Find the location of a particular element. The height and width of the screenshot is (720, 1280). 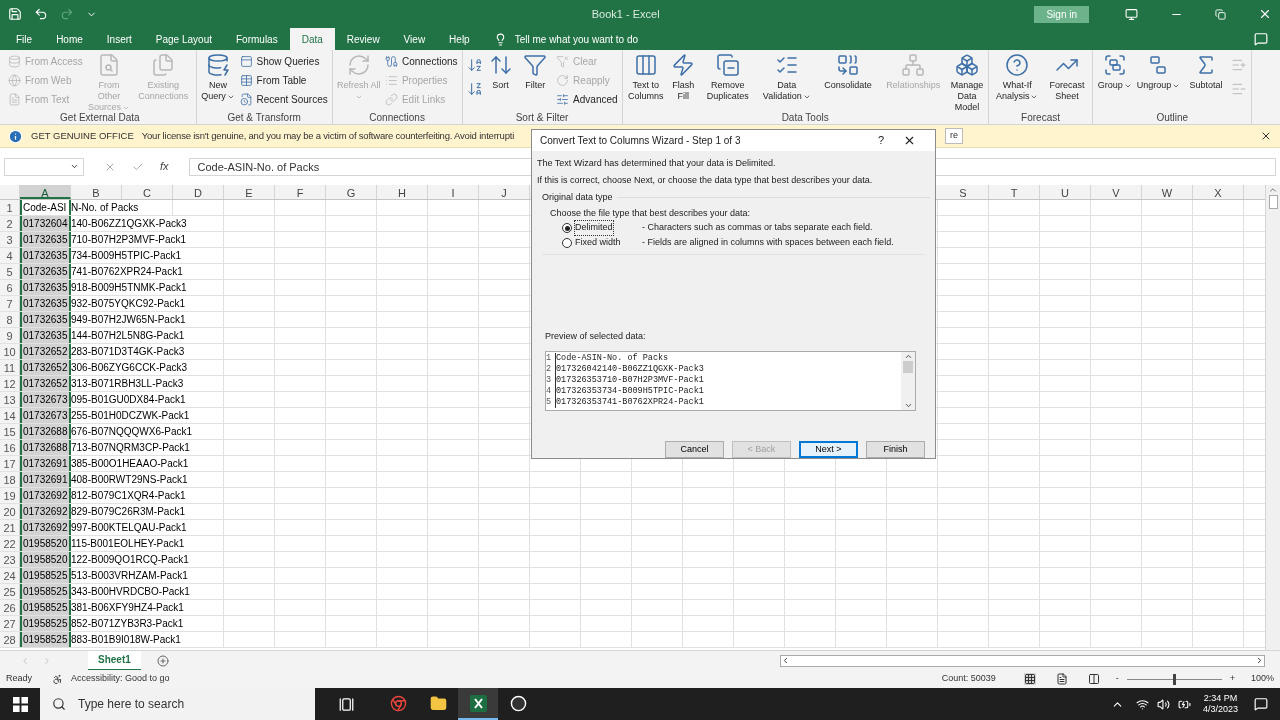

notifications-icon is located at coordinates (1261, 704).